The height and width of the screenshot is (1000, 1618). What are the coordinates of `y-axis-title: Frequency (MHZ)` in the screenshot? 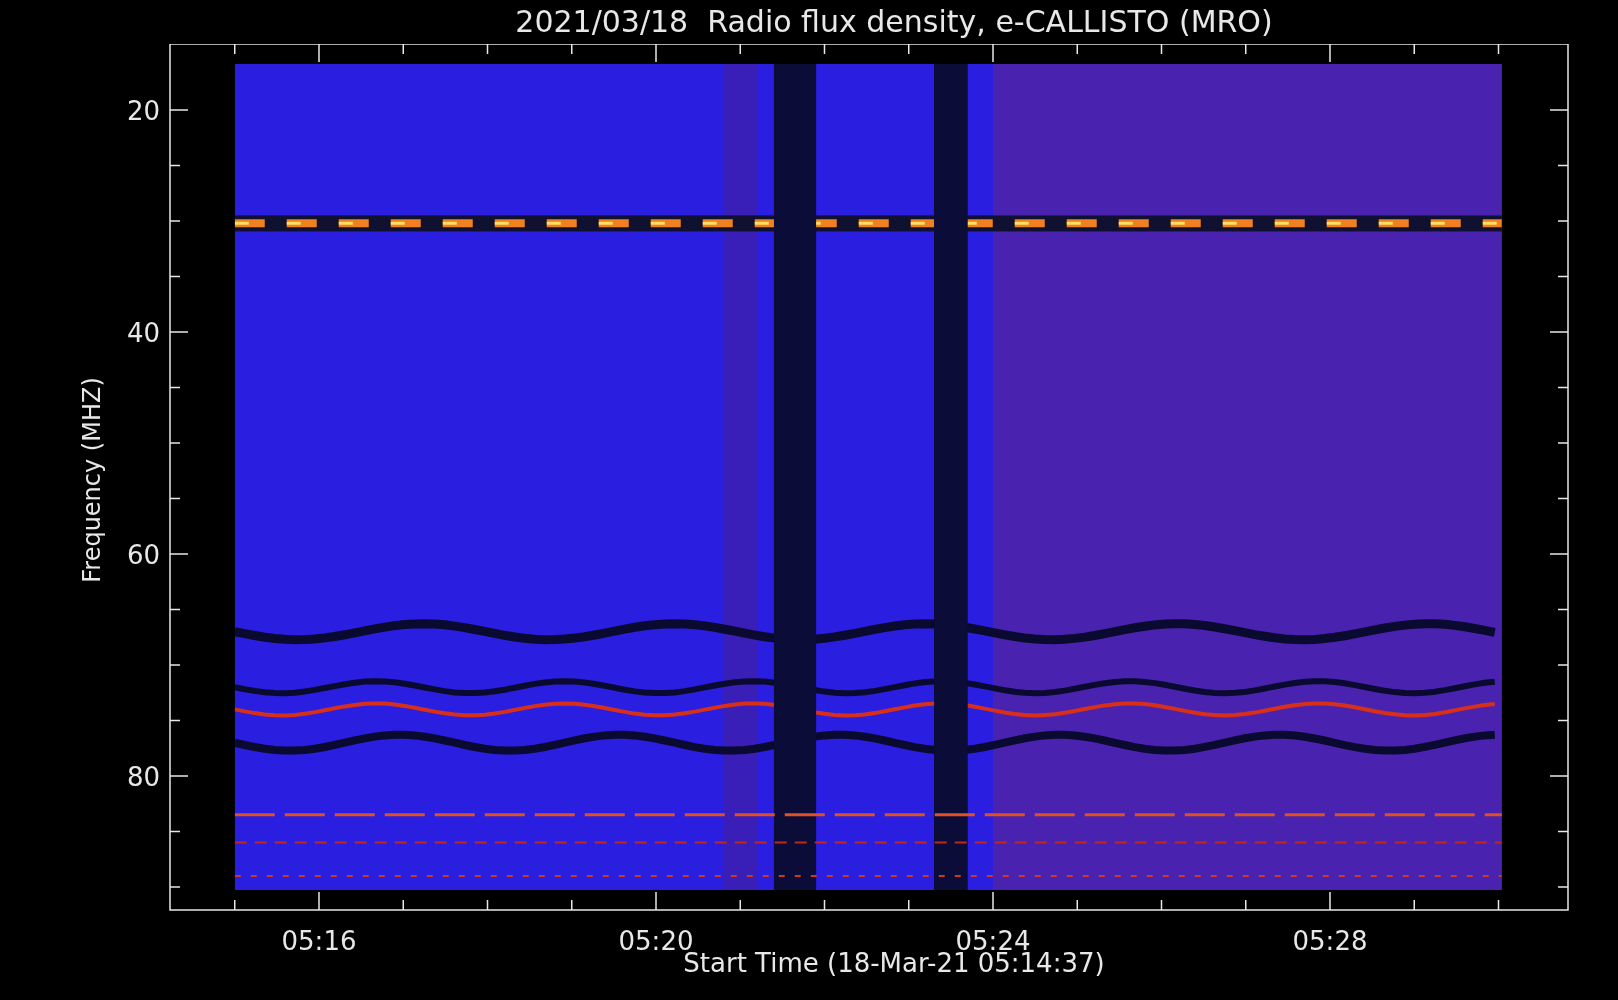 It's located at (92, 480).